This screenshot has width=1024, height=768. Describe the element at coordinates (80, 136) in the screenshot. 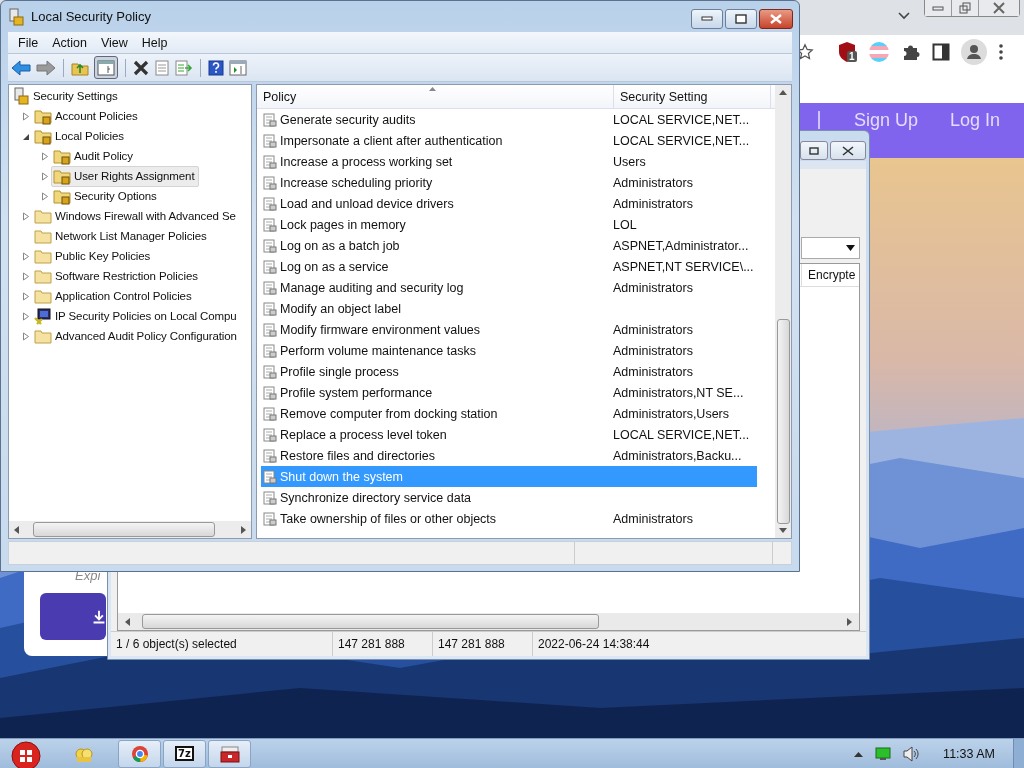

I see `tree-item: Local Policies` at that location.